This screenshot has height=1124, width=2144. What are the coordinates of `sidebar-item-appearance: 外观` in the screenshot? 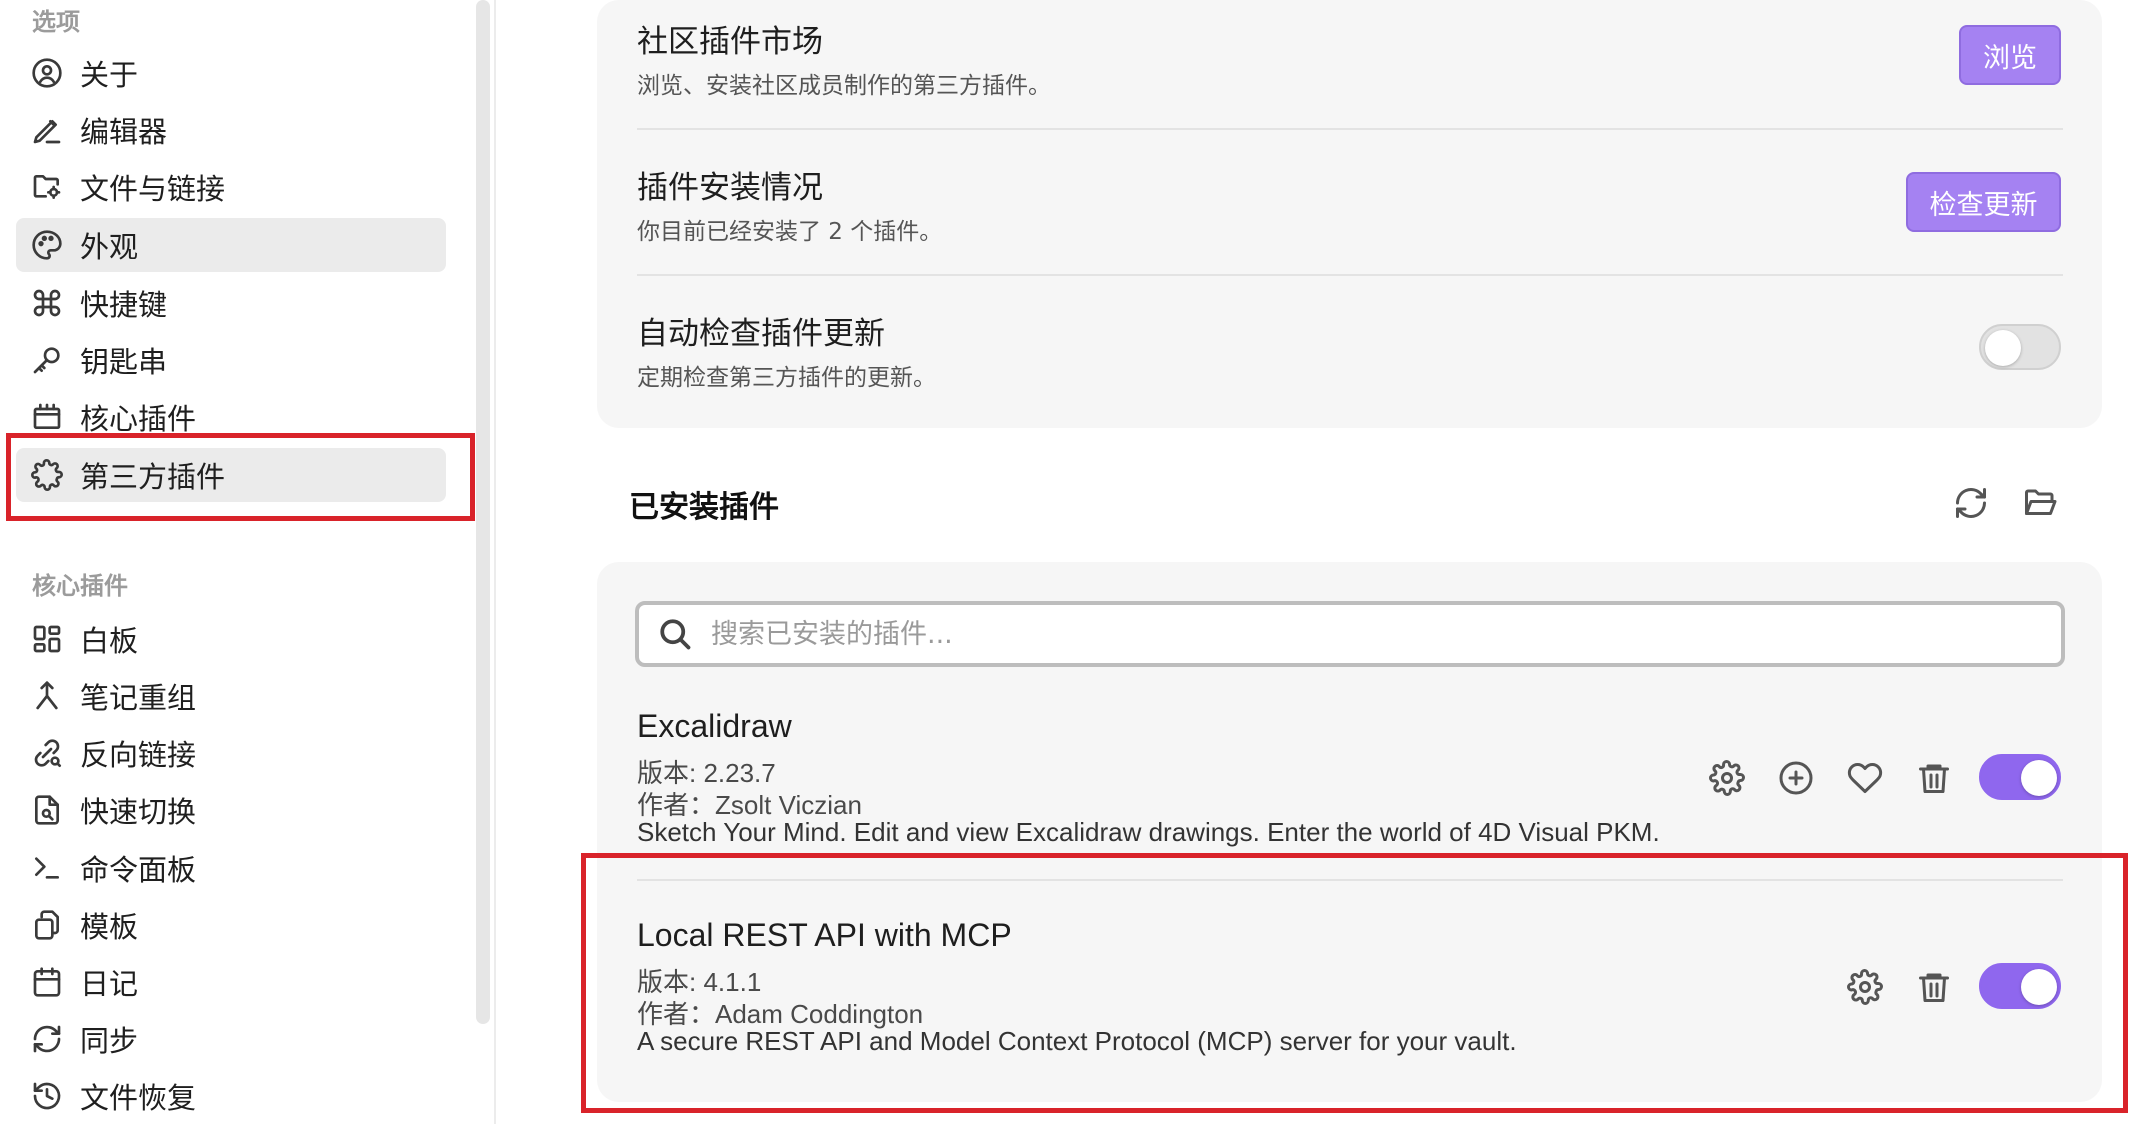 It's located at (231, 245).